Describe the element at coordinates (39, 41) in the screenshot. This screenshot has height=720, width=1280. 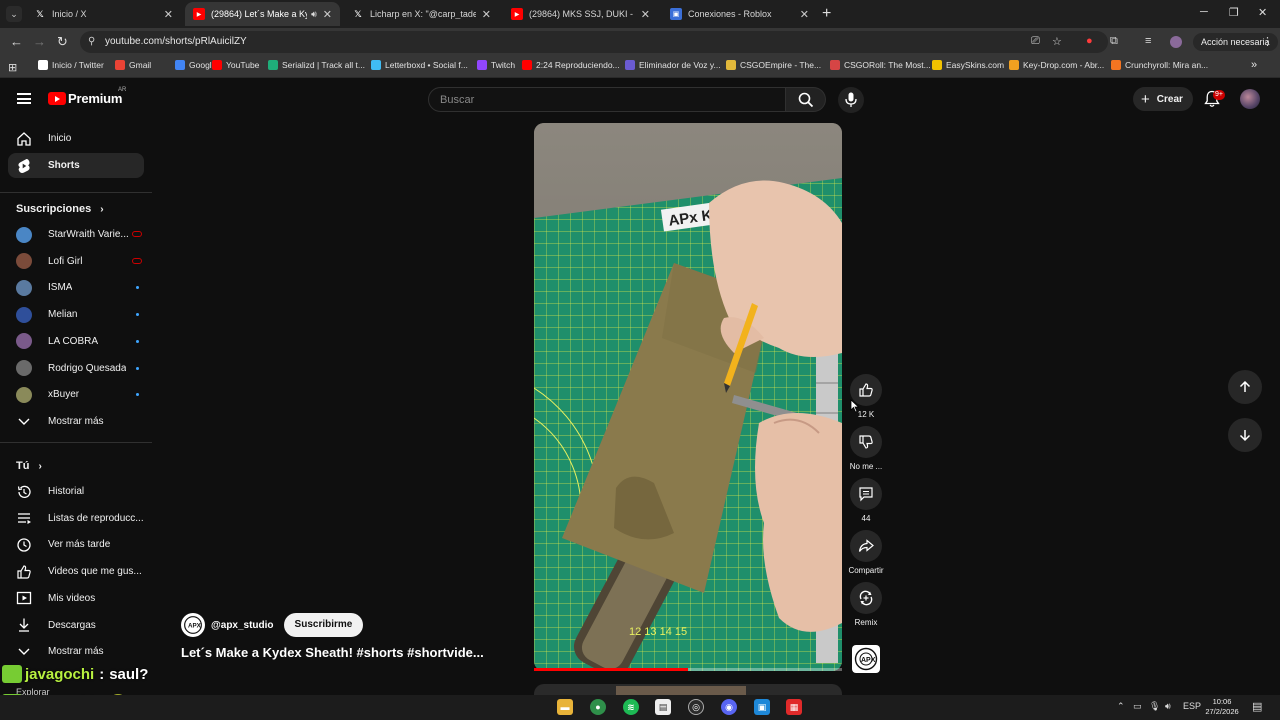
I see `forward-arrow-icon: →` at that location.